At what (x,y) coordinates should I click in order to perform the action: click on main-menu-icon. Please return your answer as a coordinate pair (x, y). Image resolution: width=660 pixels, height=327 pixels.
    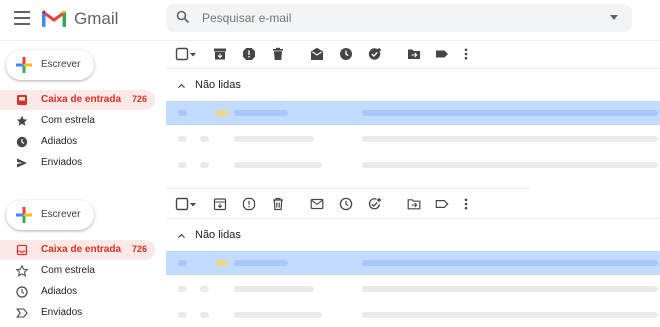
    Looking at the image, I should click on (22, 18).